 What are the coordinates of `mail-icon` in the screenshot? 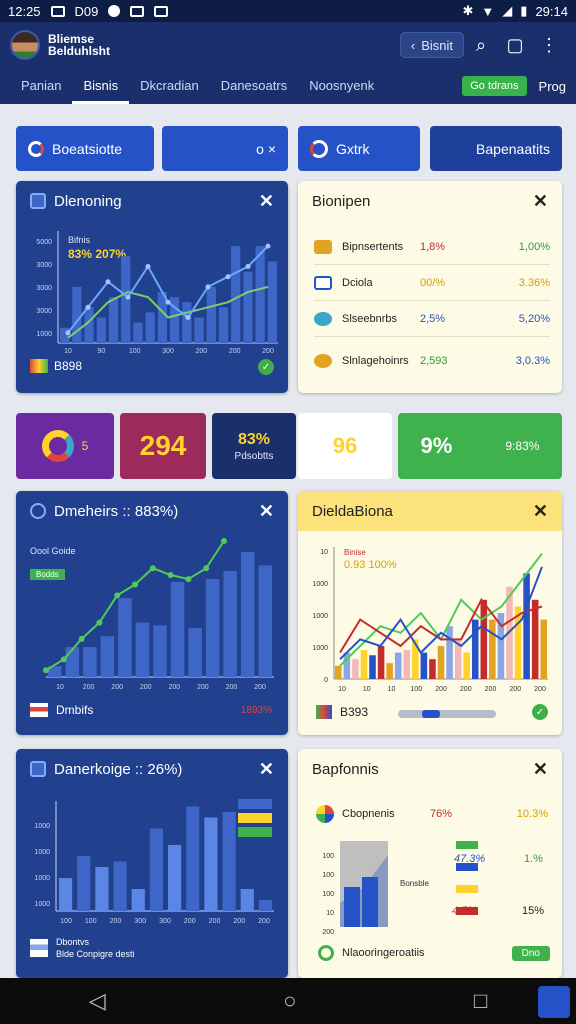 It's located at (57, 11).